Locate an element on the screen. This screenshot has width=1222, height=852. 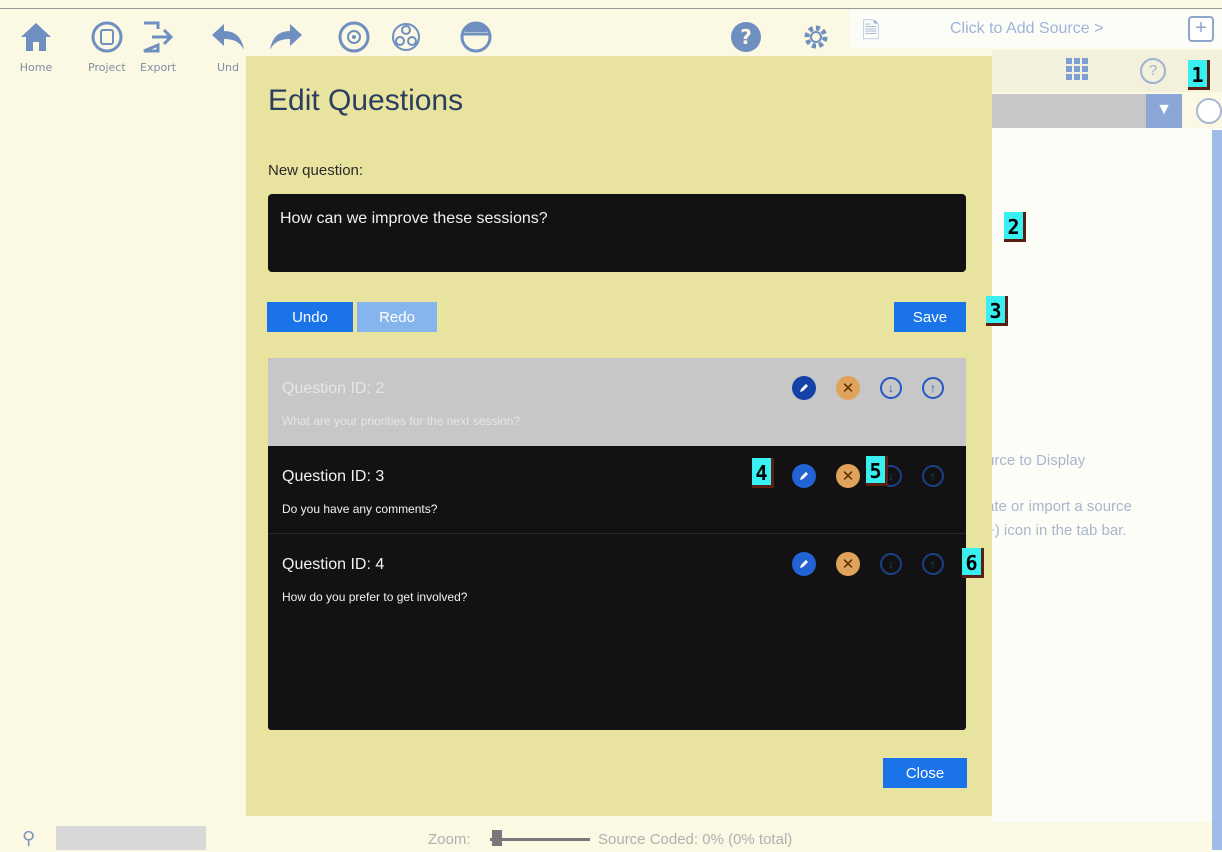
search-icon: ⚲ is located at coordinates (28, 838).